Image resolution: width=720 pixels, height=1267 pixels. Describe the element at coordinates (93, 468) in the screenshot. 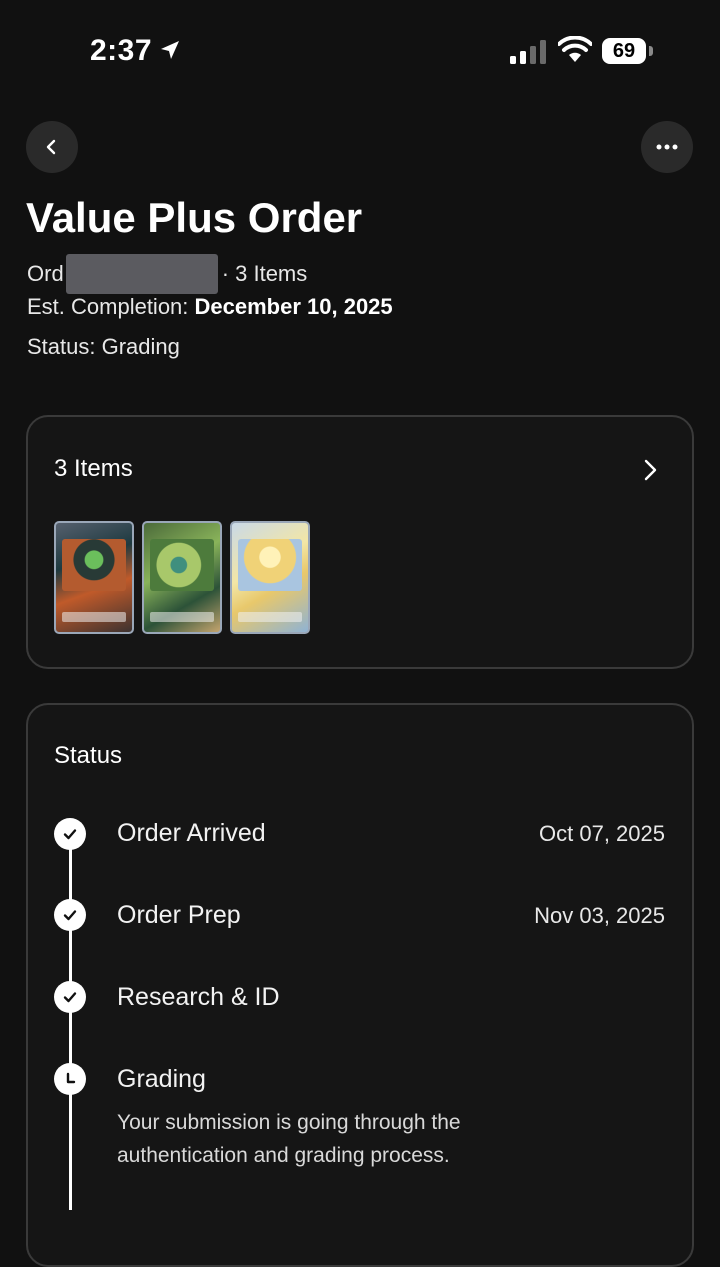

I see `items-card-title: 3 Items` at that location.